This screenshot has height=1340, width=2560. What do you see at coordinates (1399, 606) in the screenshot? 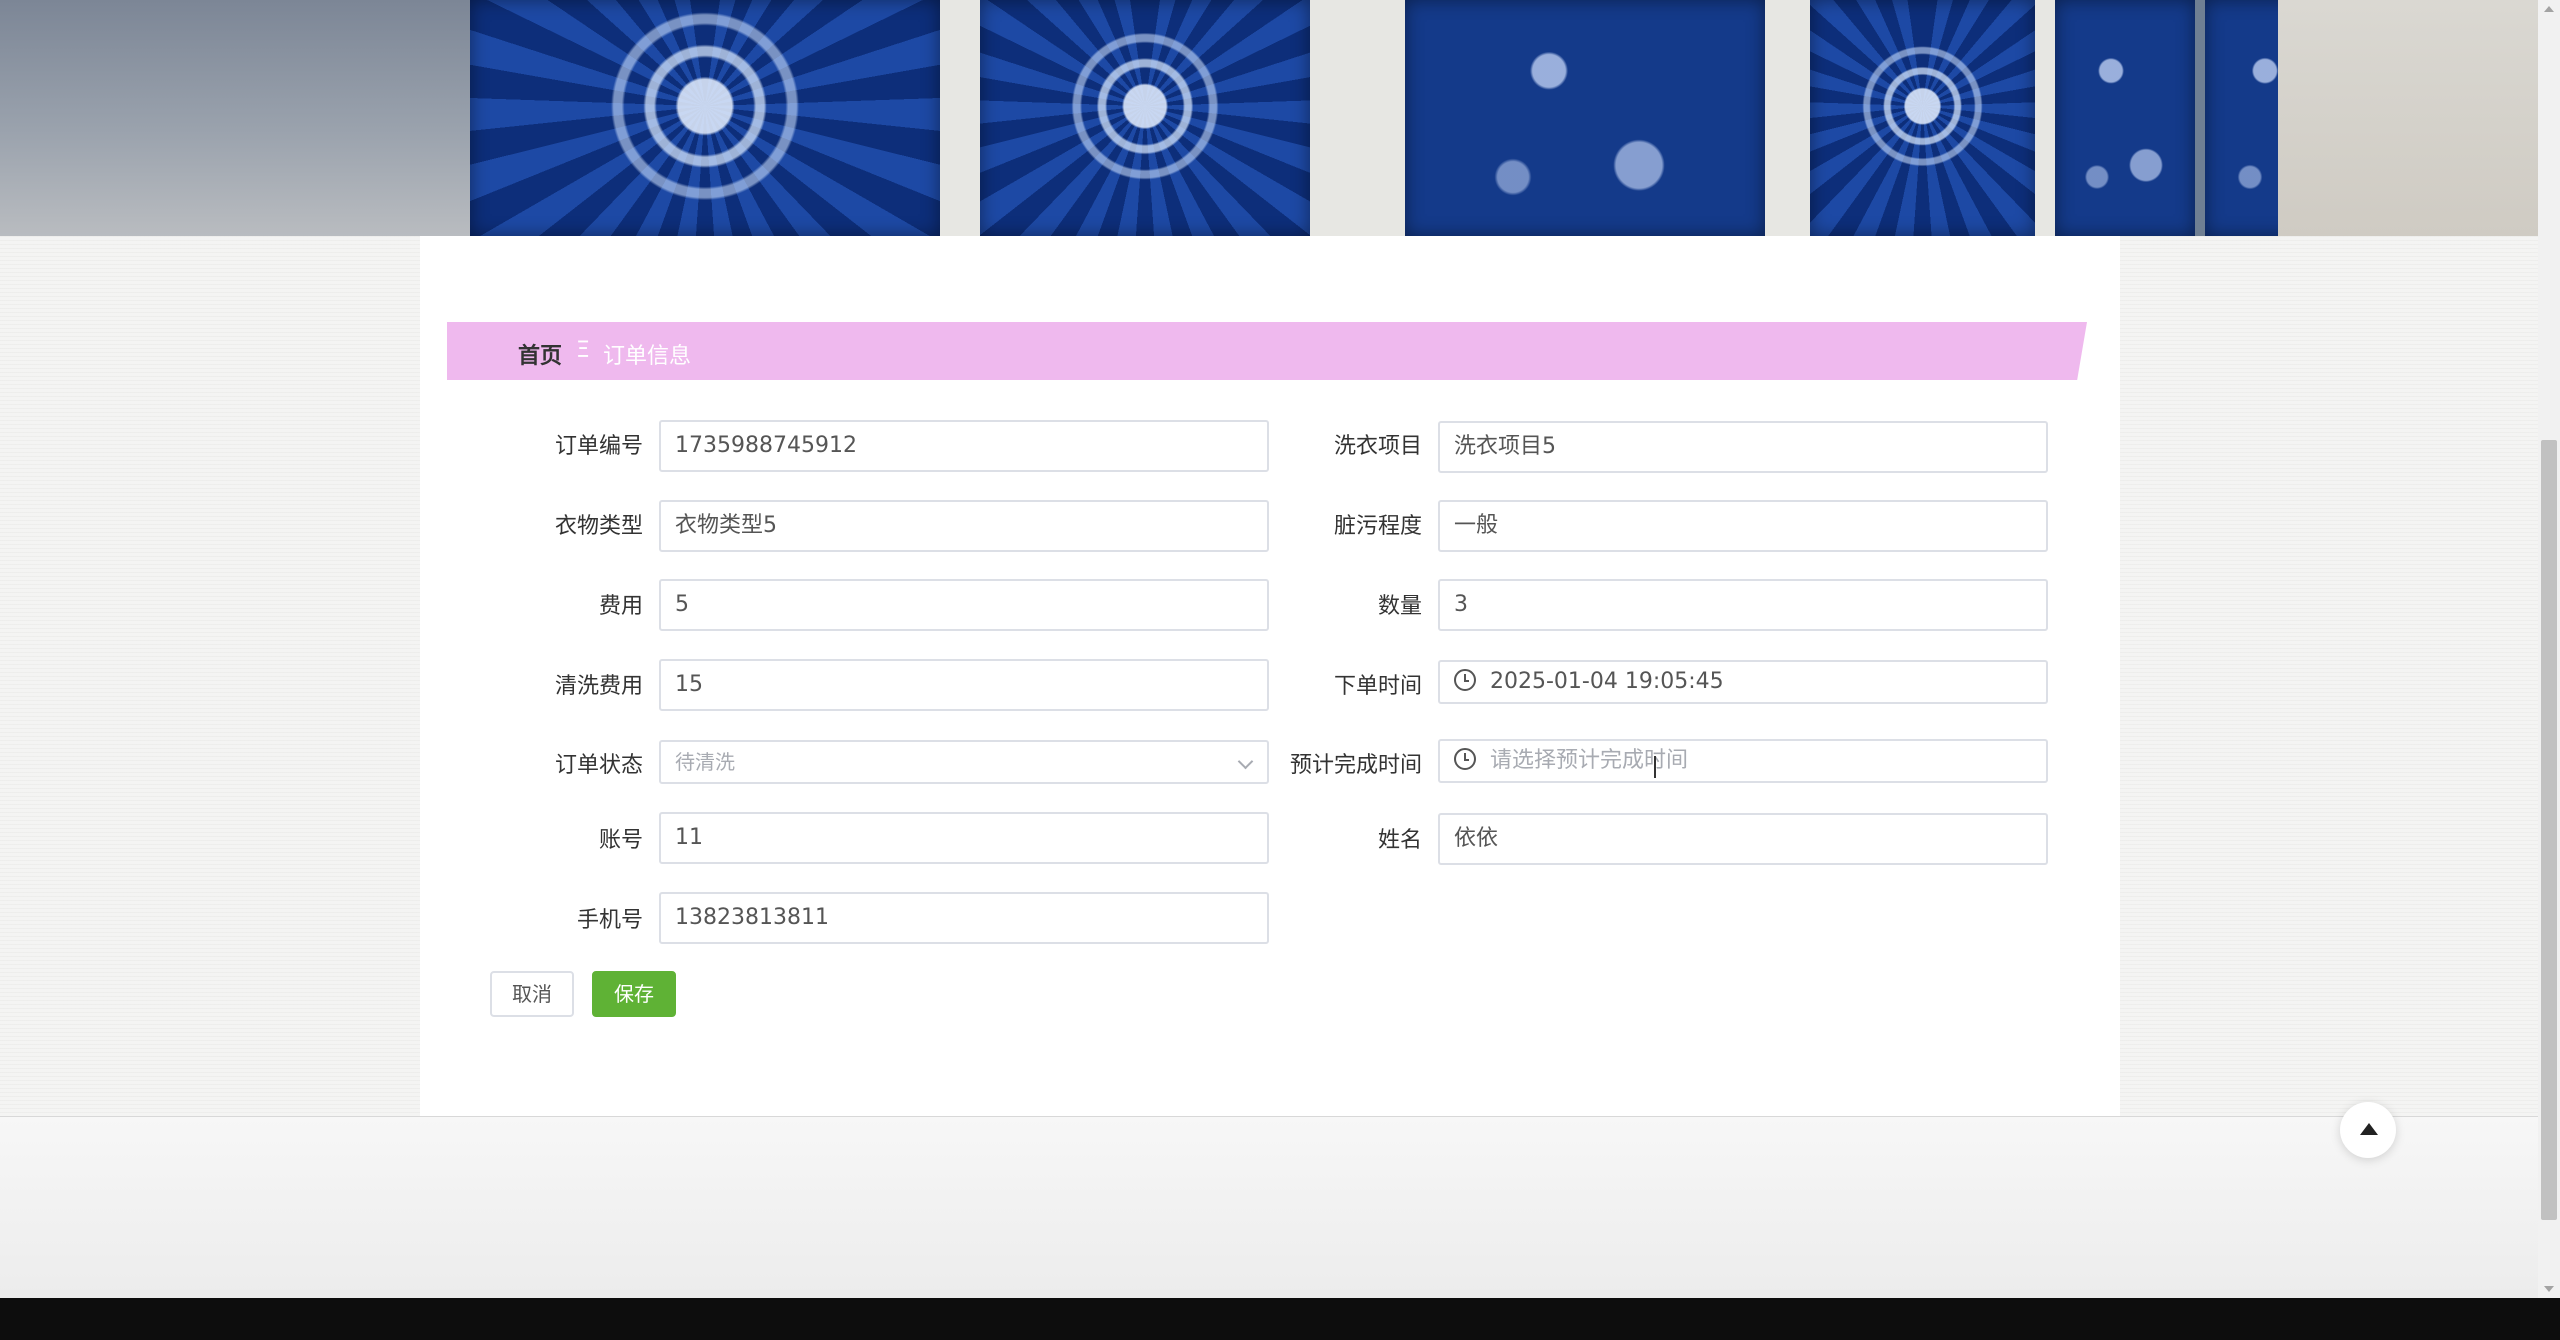
I see `quantity-label: 数量` at bounding box center [1399, 606].